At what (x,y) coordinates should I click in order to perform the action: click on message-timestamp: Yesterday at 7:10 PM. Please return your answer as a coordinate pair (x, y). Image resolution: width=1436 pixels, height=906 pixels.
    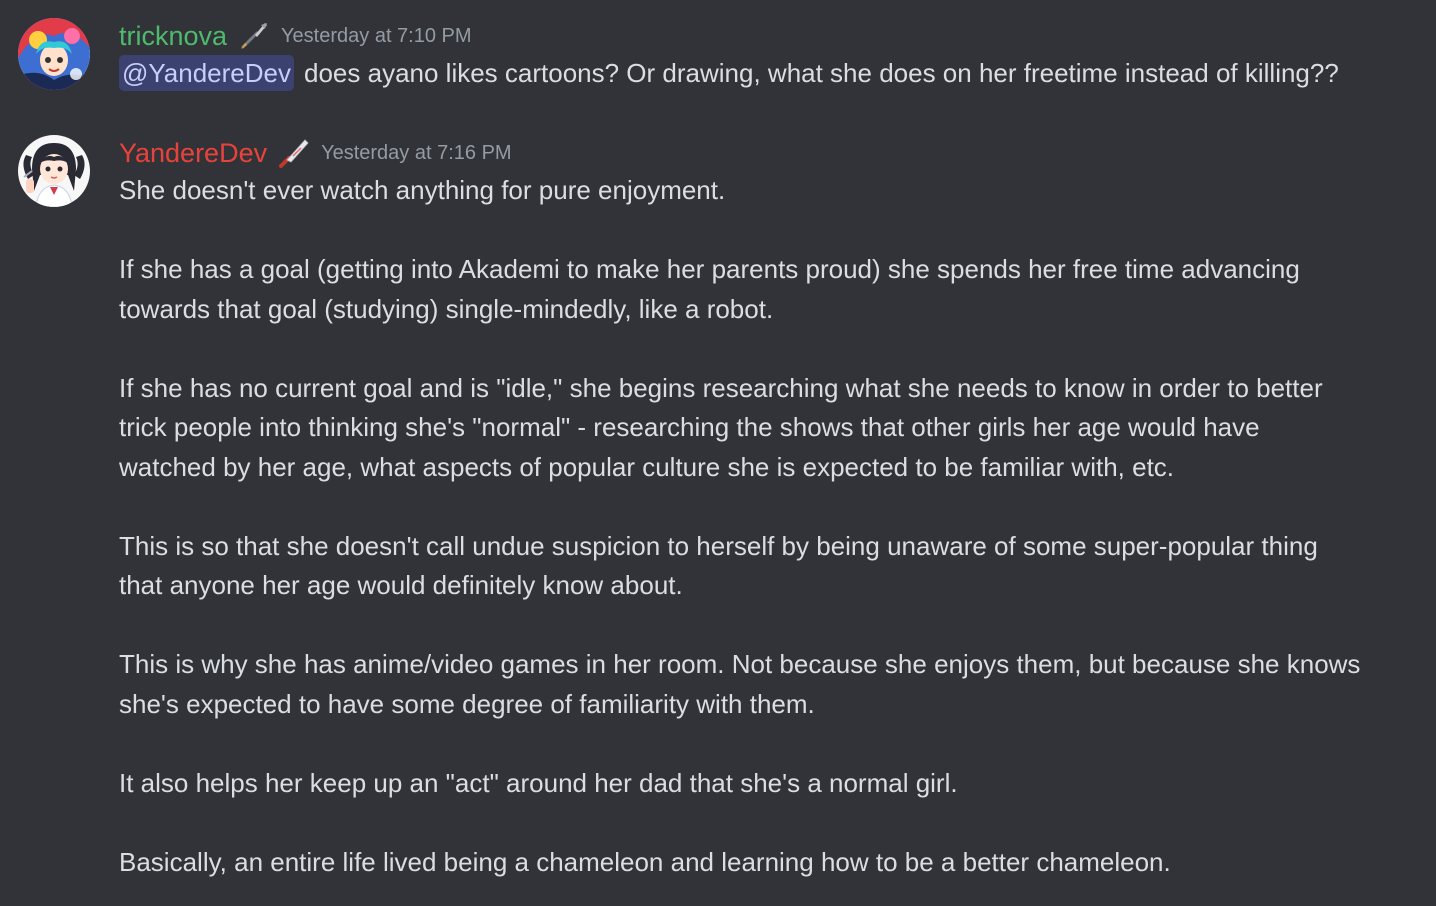
    Looking at the image, I should click on (376, 36).